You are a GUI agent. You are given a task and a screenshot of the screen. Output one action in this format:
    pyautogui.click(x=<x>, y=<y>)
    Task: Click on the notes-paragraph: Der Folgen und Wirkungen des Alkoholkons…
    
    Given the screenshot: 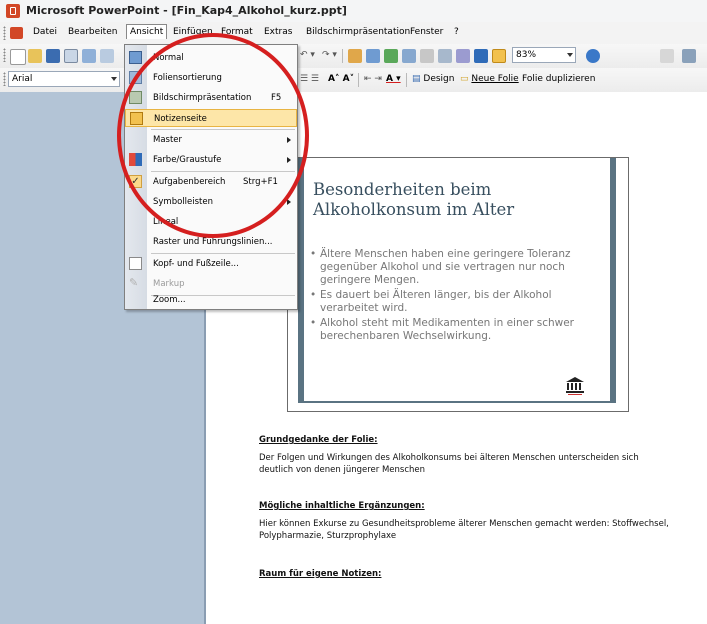 What is the action you would take?
    pyautogui.click(x=449, y=464)
    